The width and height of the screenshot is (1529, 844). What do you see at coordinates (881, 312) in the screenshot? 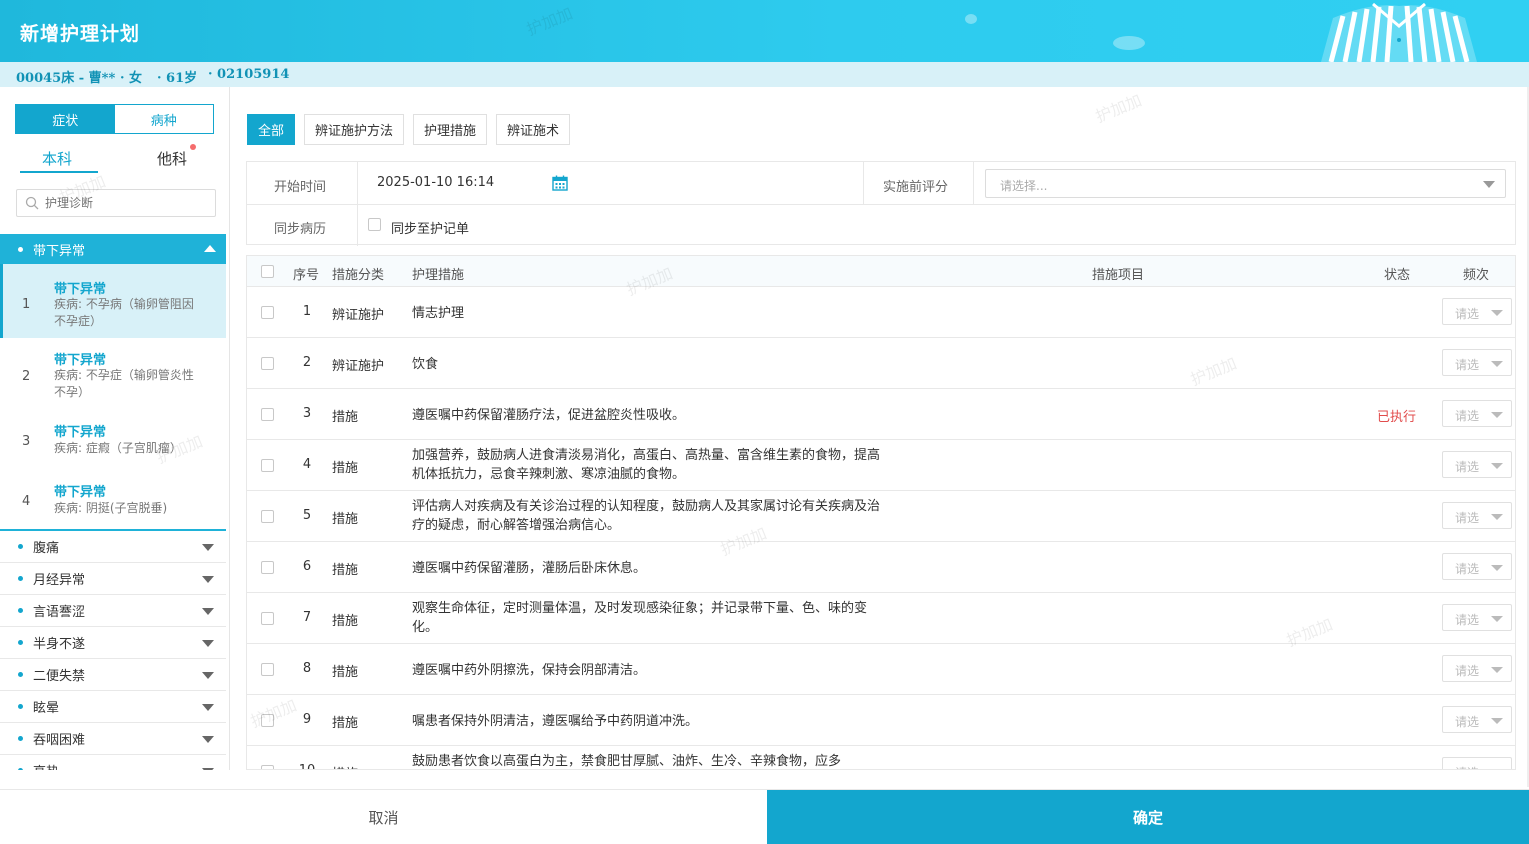
I see `table-row: 1 辨证施护 情志护理 请选` at bounding box center [881, 312].